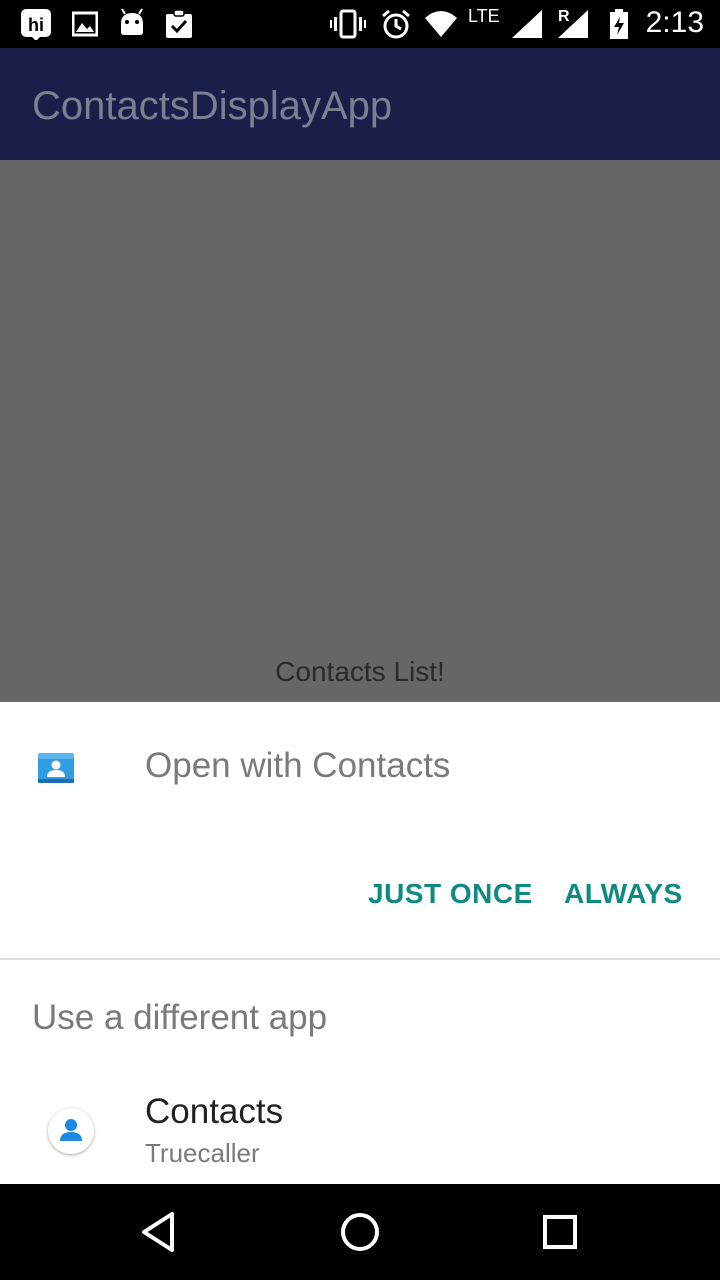 Image resolution: width=720 pixels, height=1280 pixels. What do you see at coordinates (179, 23) in the screenshot?
I see `clipboard-check-icon` at bounding box center [179, 23].